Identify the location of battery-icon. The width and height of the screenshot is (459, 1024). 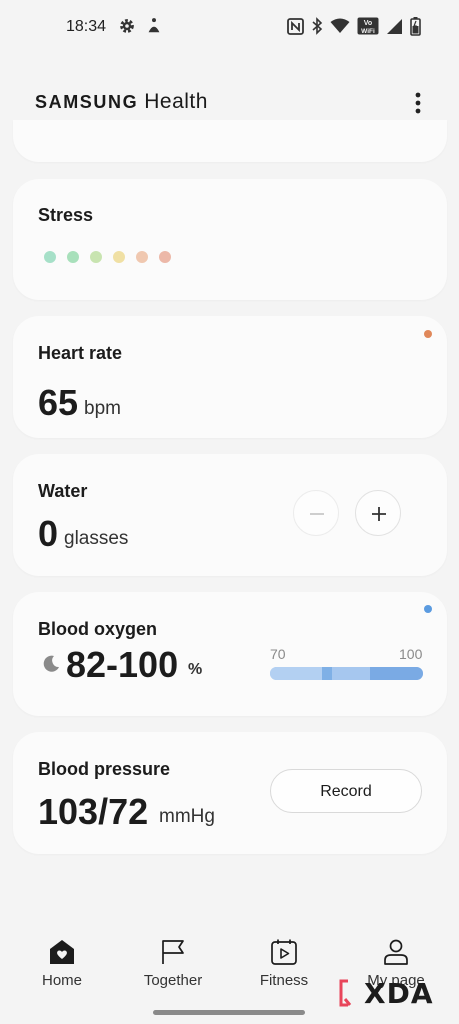
(415, 26).